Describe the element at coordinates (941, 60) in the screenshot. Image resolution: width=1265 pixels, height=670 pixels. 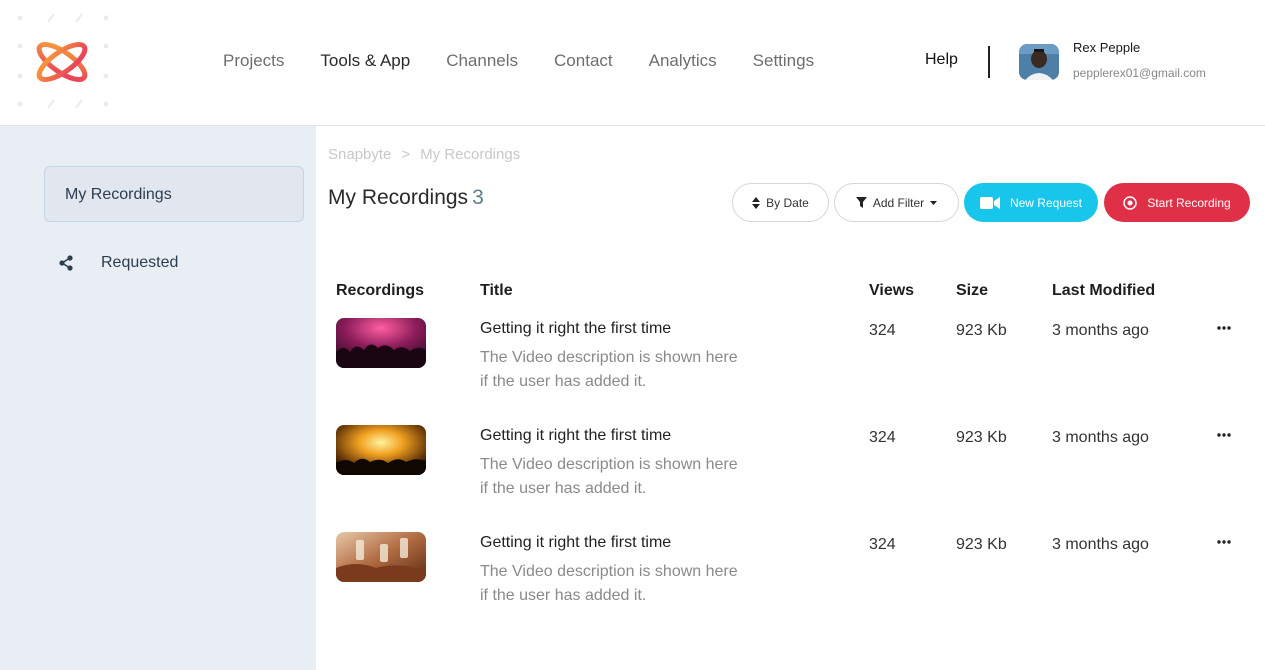
I see `help-link: Help` at that location.